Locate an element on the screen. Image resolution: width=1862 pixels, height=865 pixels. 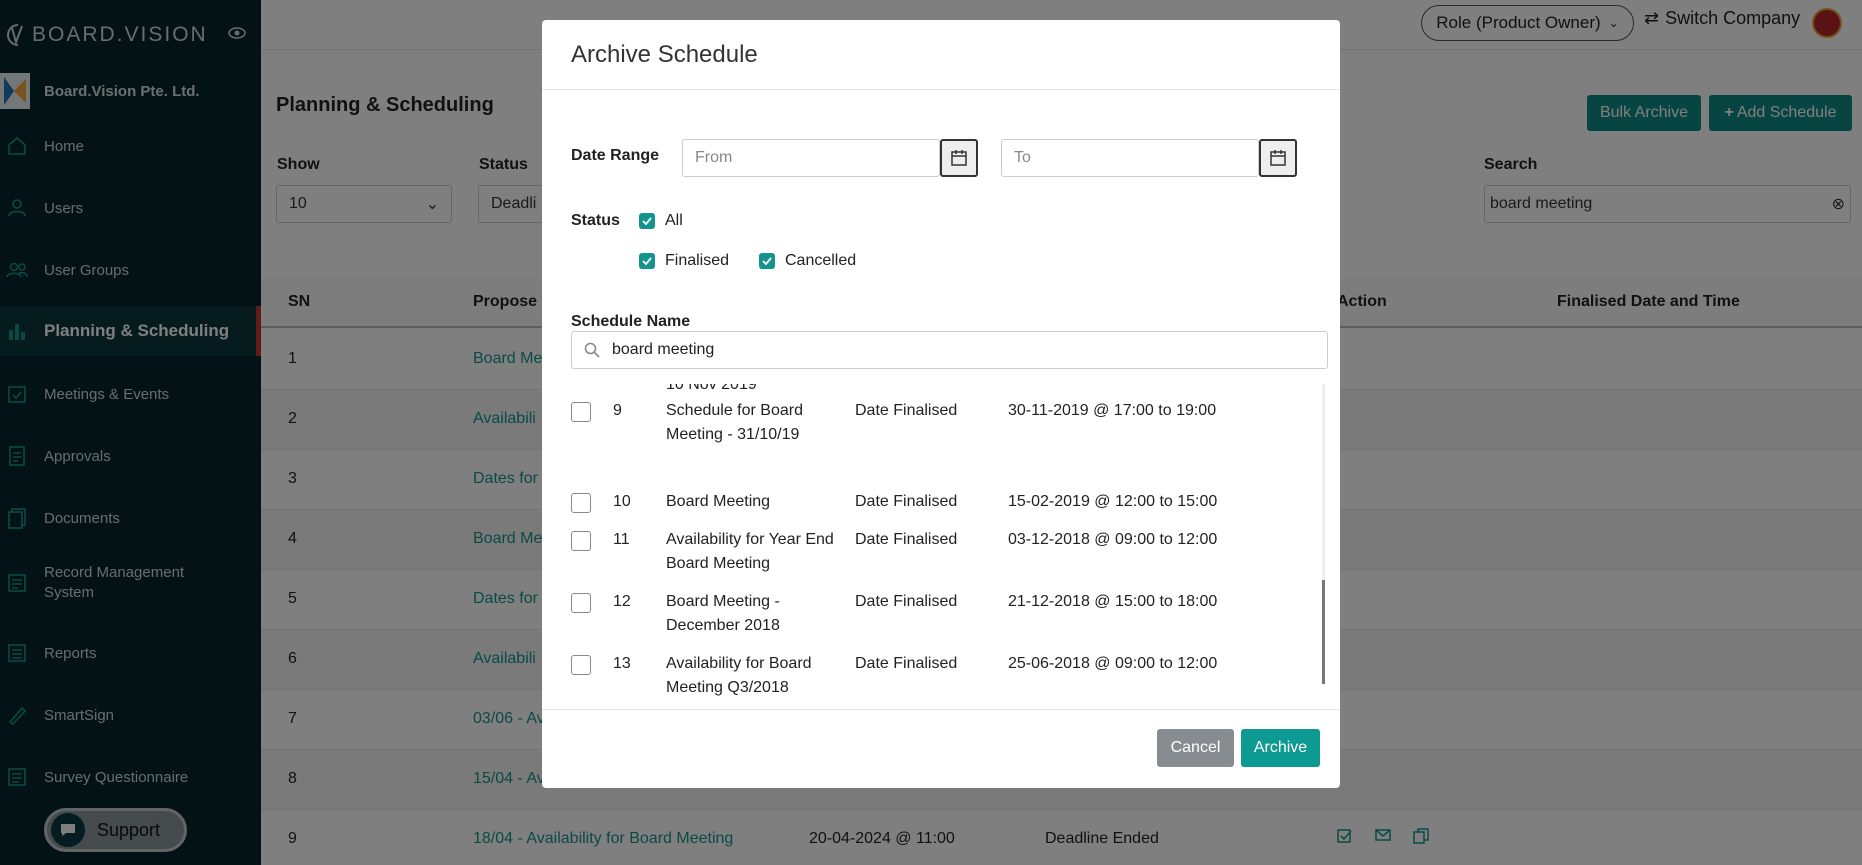
status-all-label: All is located at coordinates (674, 220).